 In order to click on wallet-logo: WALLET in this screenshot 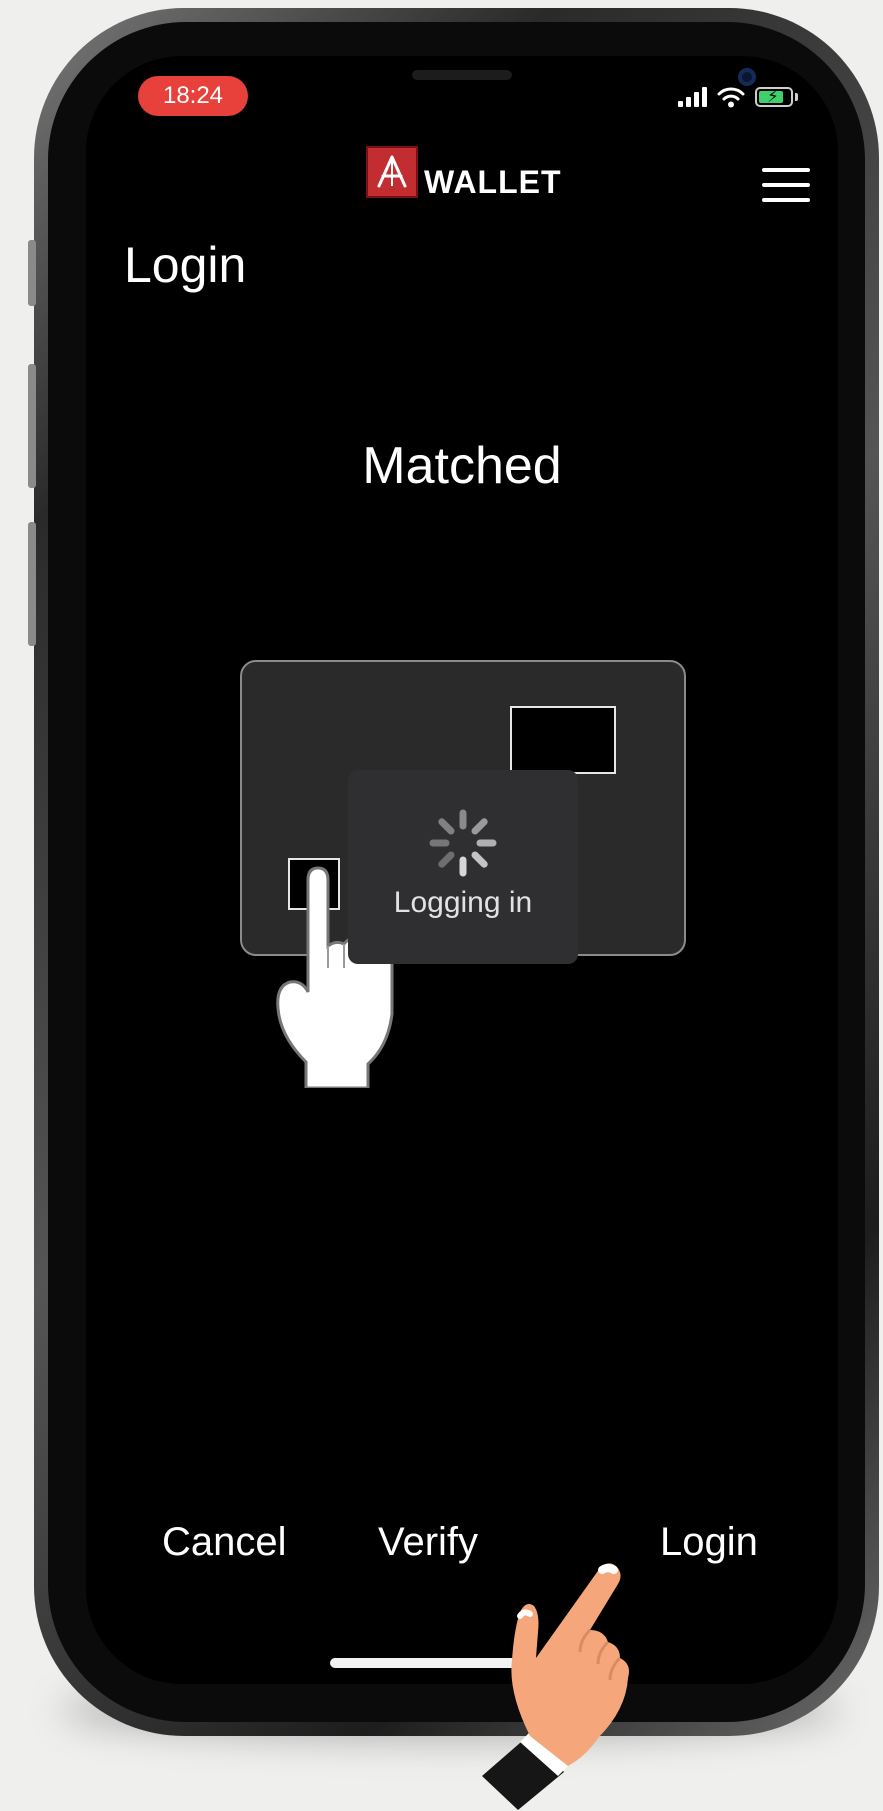, I will do `click(464, 172)`.